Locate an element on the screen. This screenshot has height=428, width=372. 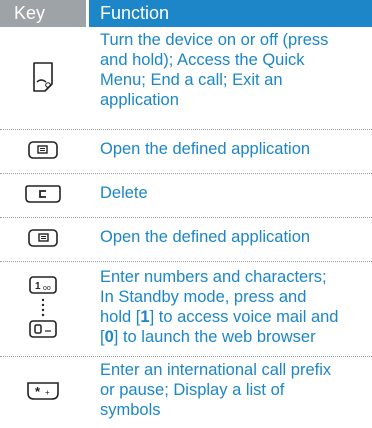
alphanumeric-keys-icon: 1 oo is located at coordinates (43, 307).